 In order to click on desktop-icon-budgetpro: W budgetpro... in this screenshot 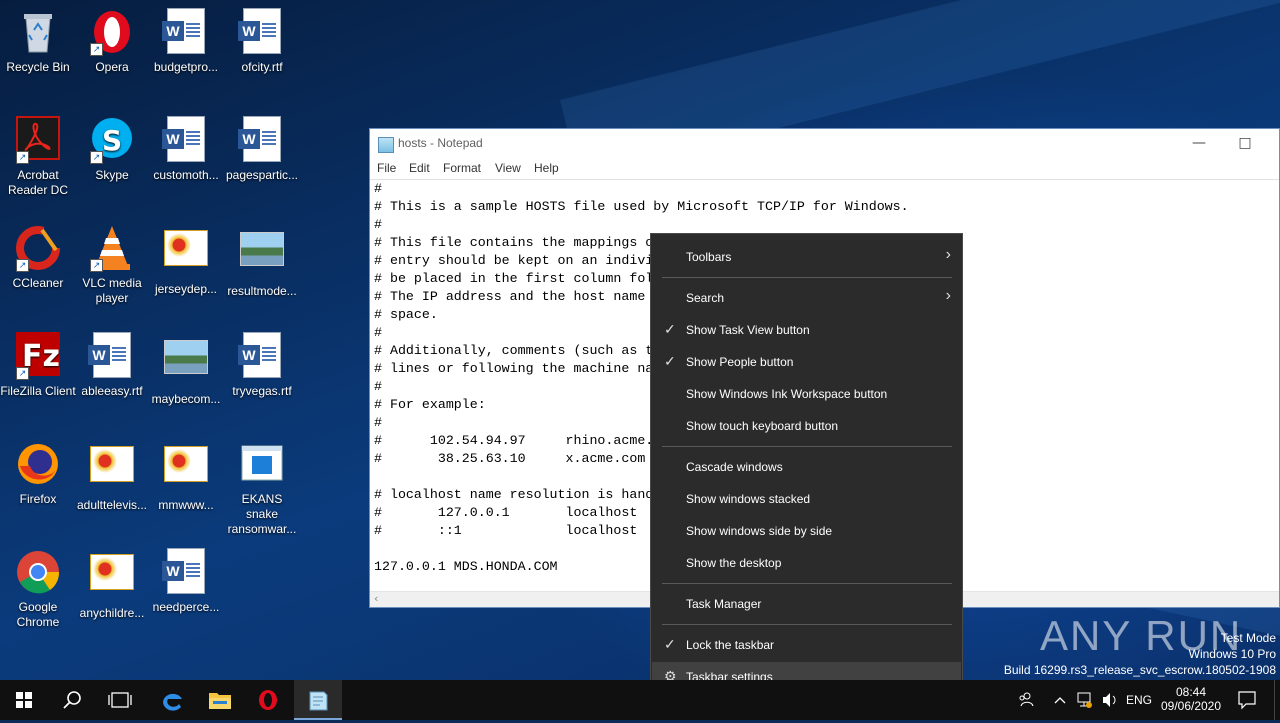, I will do `click(186, 41)`.